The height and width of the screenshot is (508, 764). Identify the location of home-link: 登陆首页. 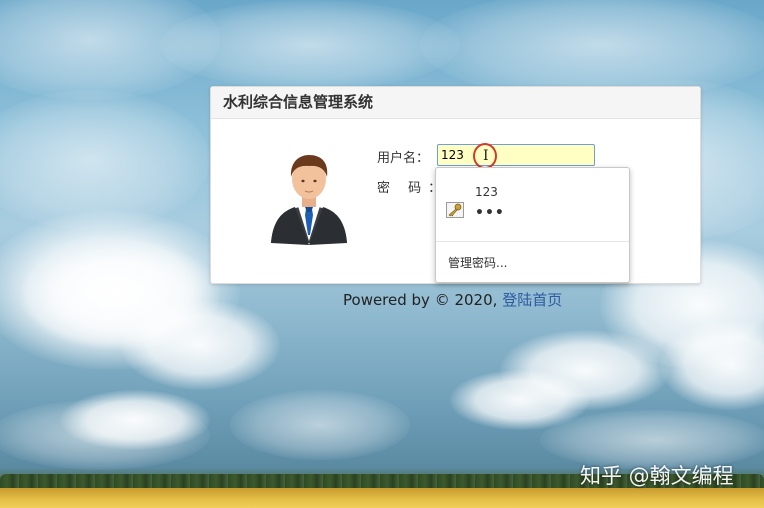
(532, 300).